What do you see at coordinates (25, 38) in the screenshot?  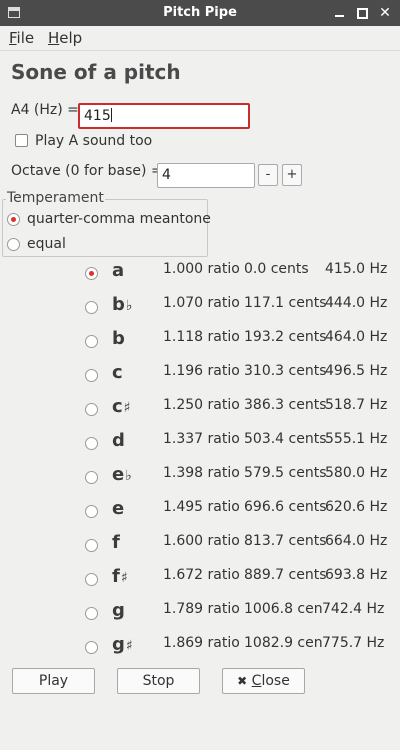 I see `menu-file-label: ile` at bounding box center [25, 38].